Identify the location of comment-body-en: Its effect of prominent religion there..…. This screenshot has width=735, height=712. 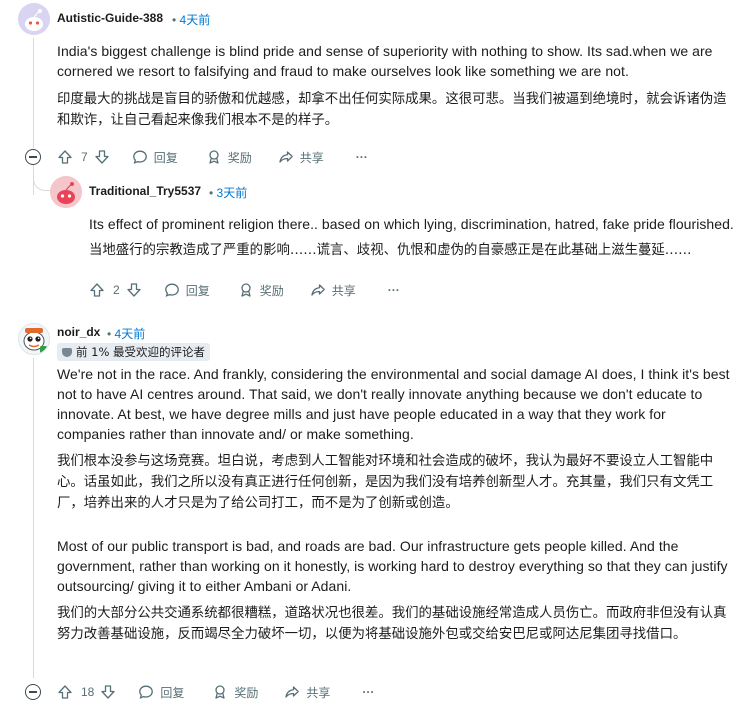
(412, 224).